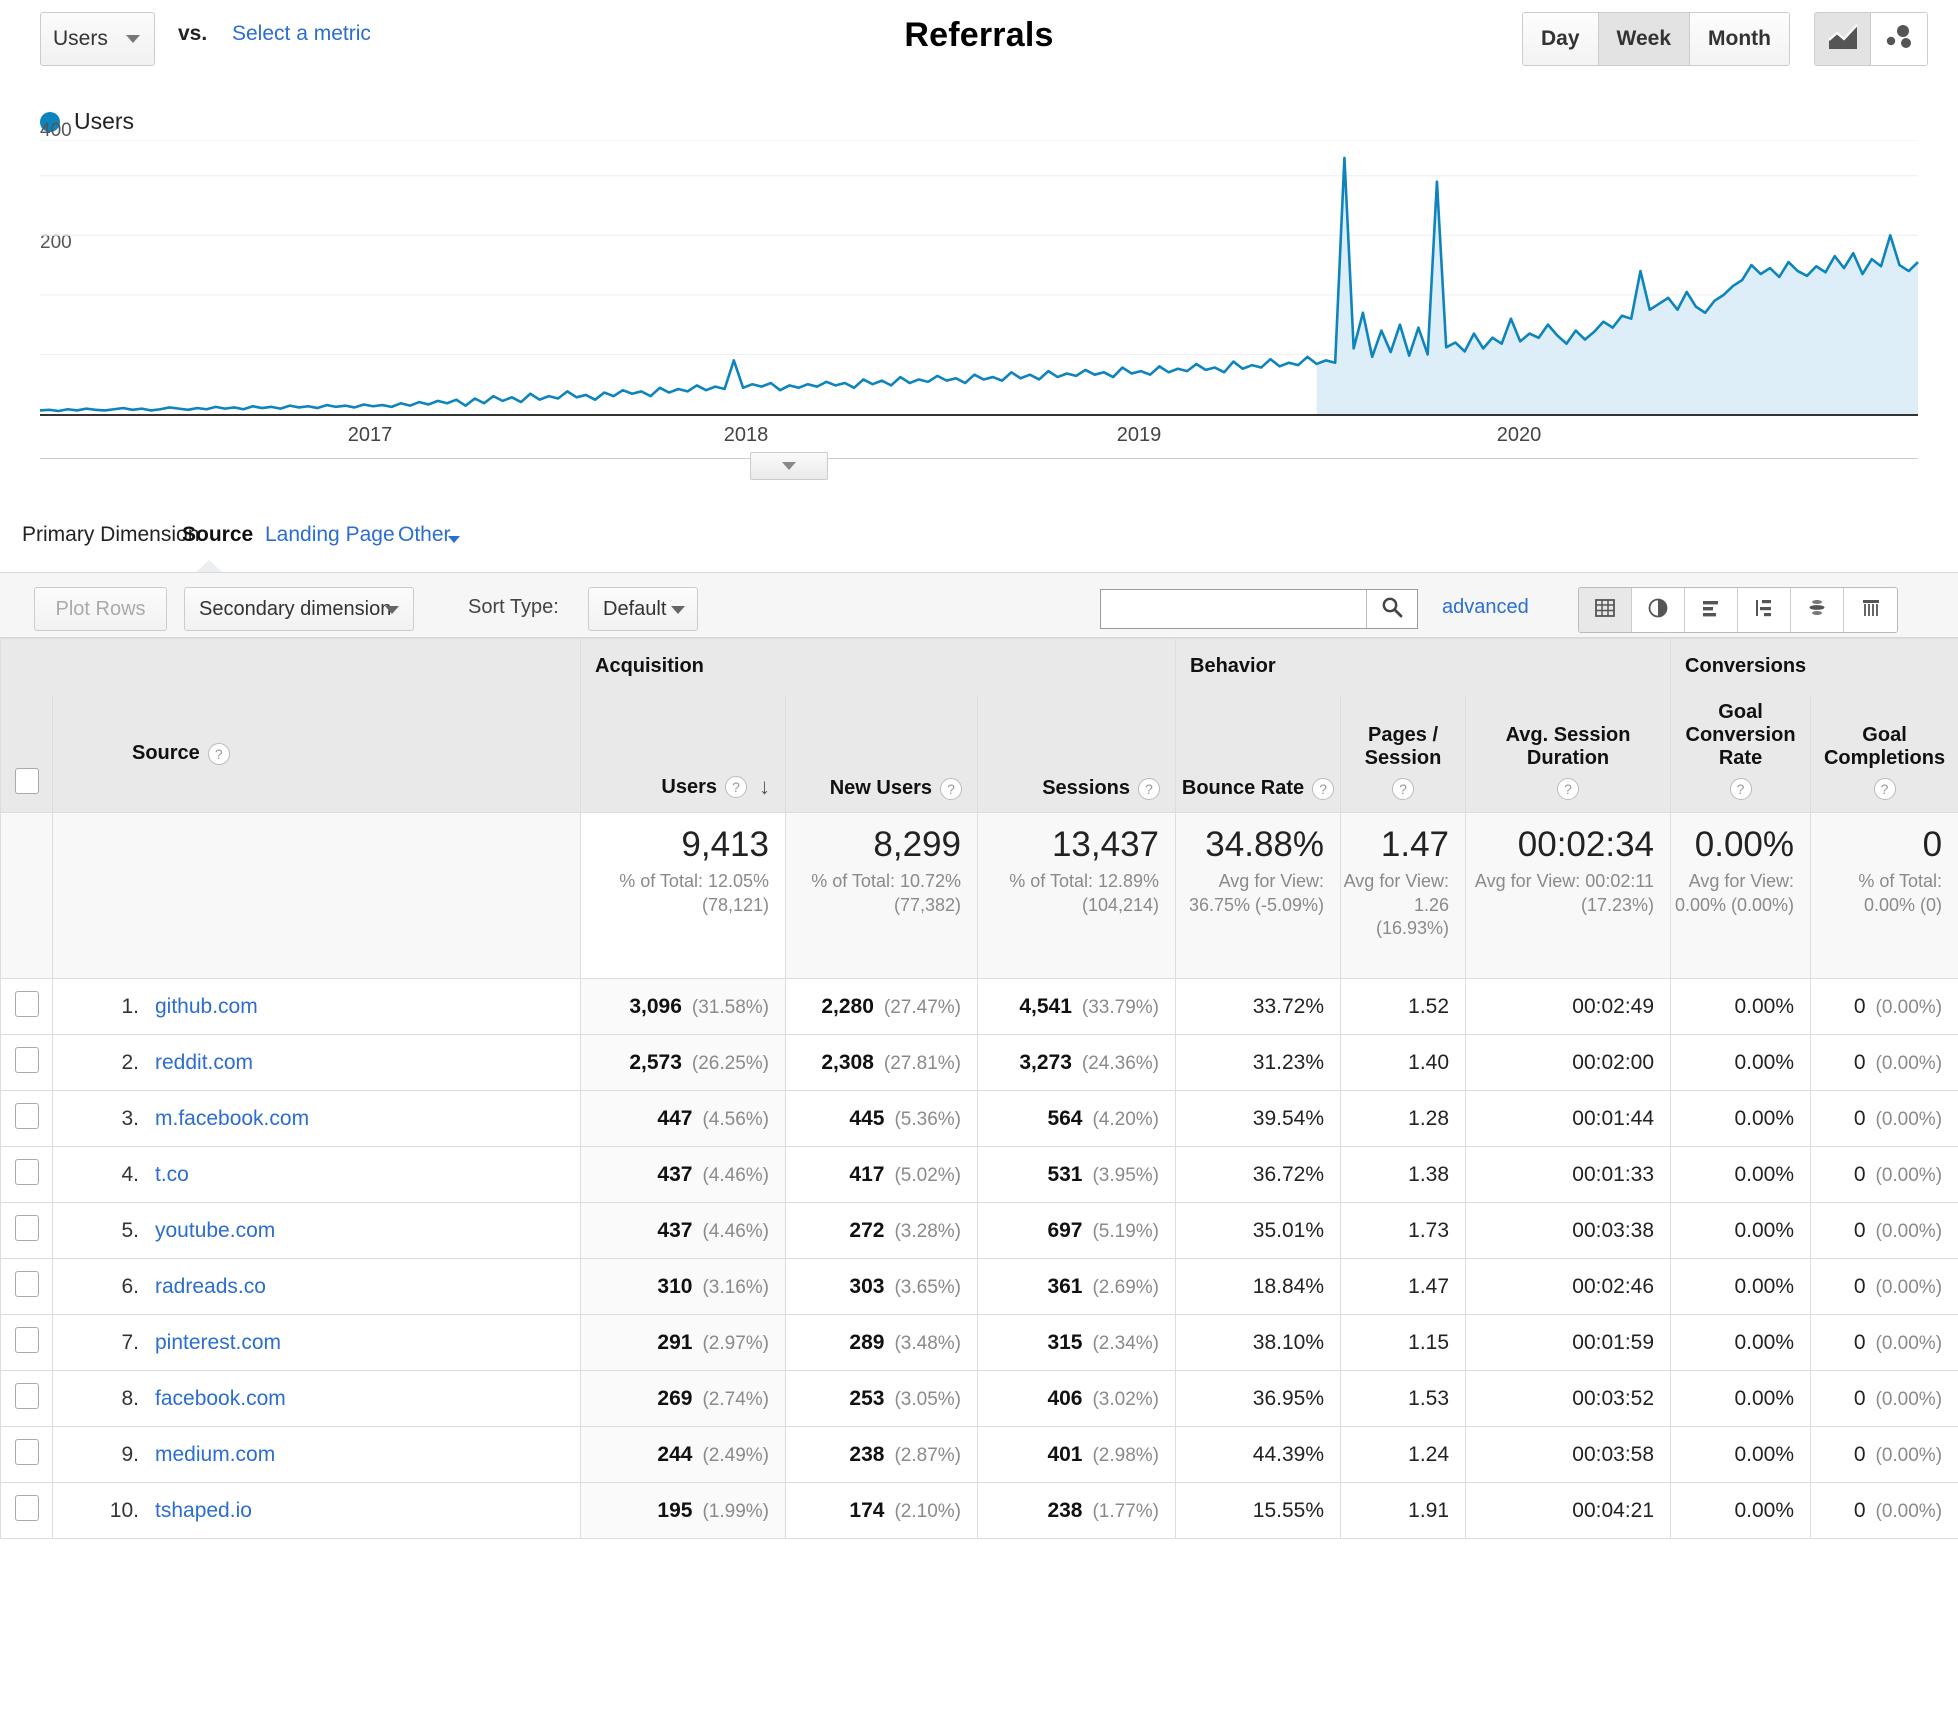 The height and width of the screenshot is (1728, 1958). What do you see at coordinates (172, 1174) in the screenshot?
I see `row-source-link: t.co` at bounding box center [172, 1174].